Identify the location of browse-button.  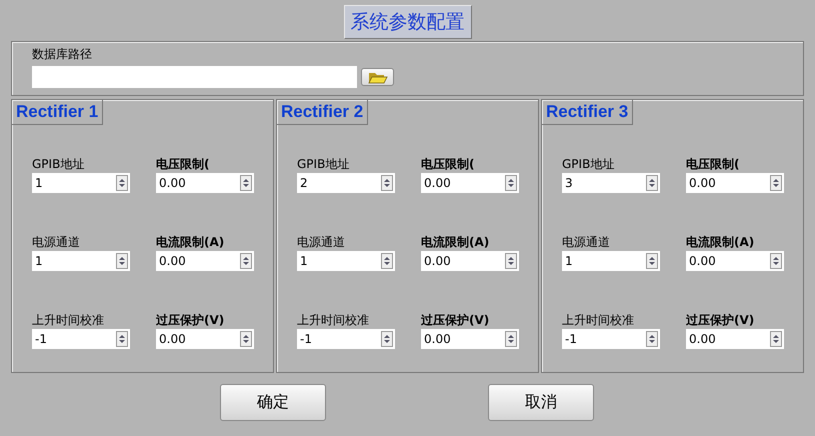
(377, 77).